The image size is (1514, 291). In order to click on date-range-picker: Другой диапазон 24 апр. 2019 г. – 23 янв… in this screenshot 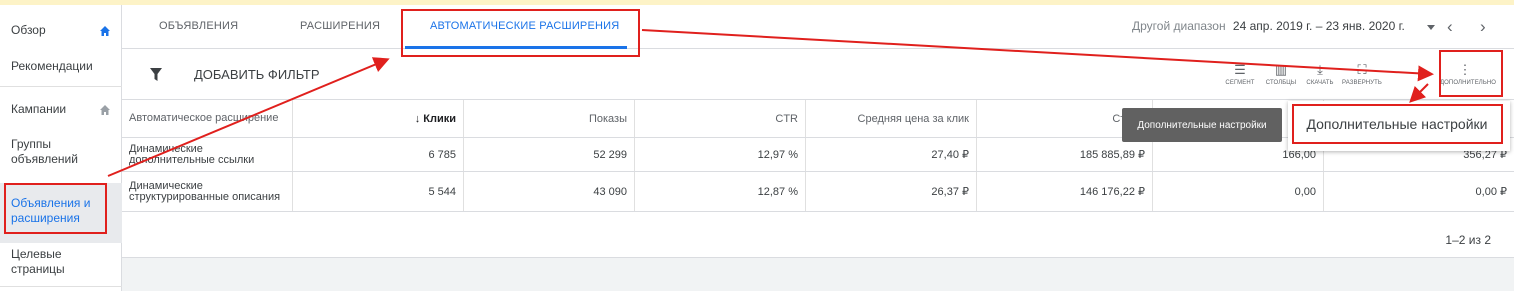, I will do `click(1268, 26)`.